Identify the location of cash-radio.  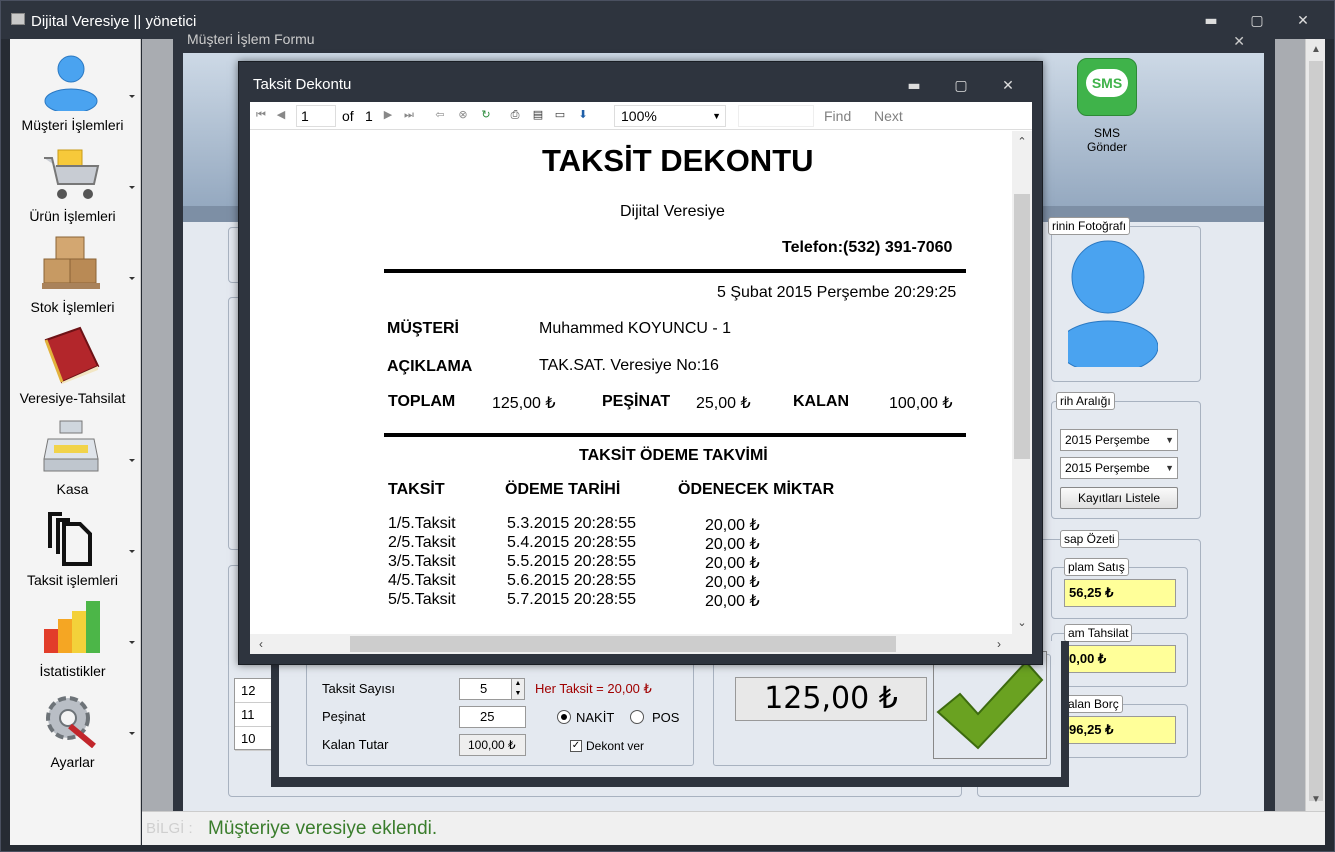
(564, 717).